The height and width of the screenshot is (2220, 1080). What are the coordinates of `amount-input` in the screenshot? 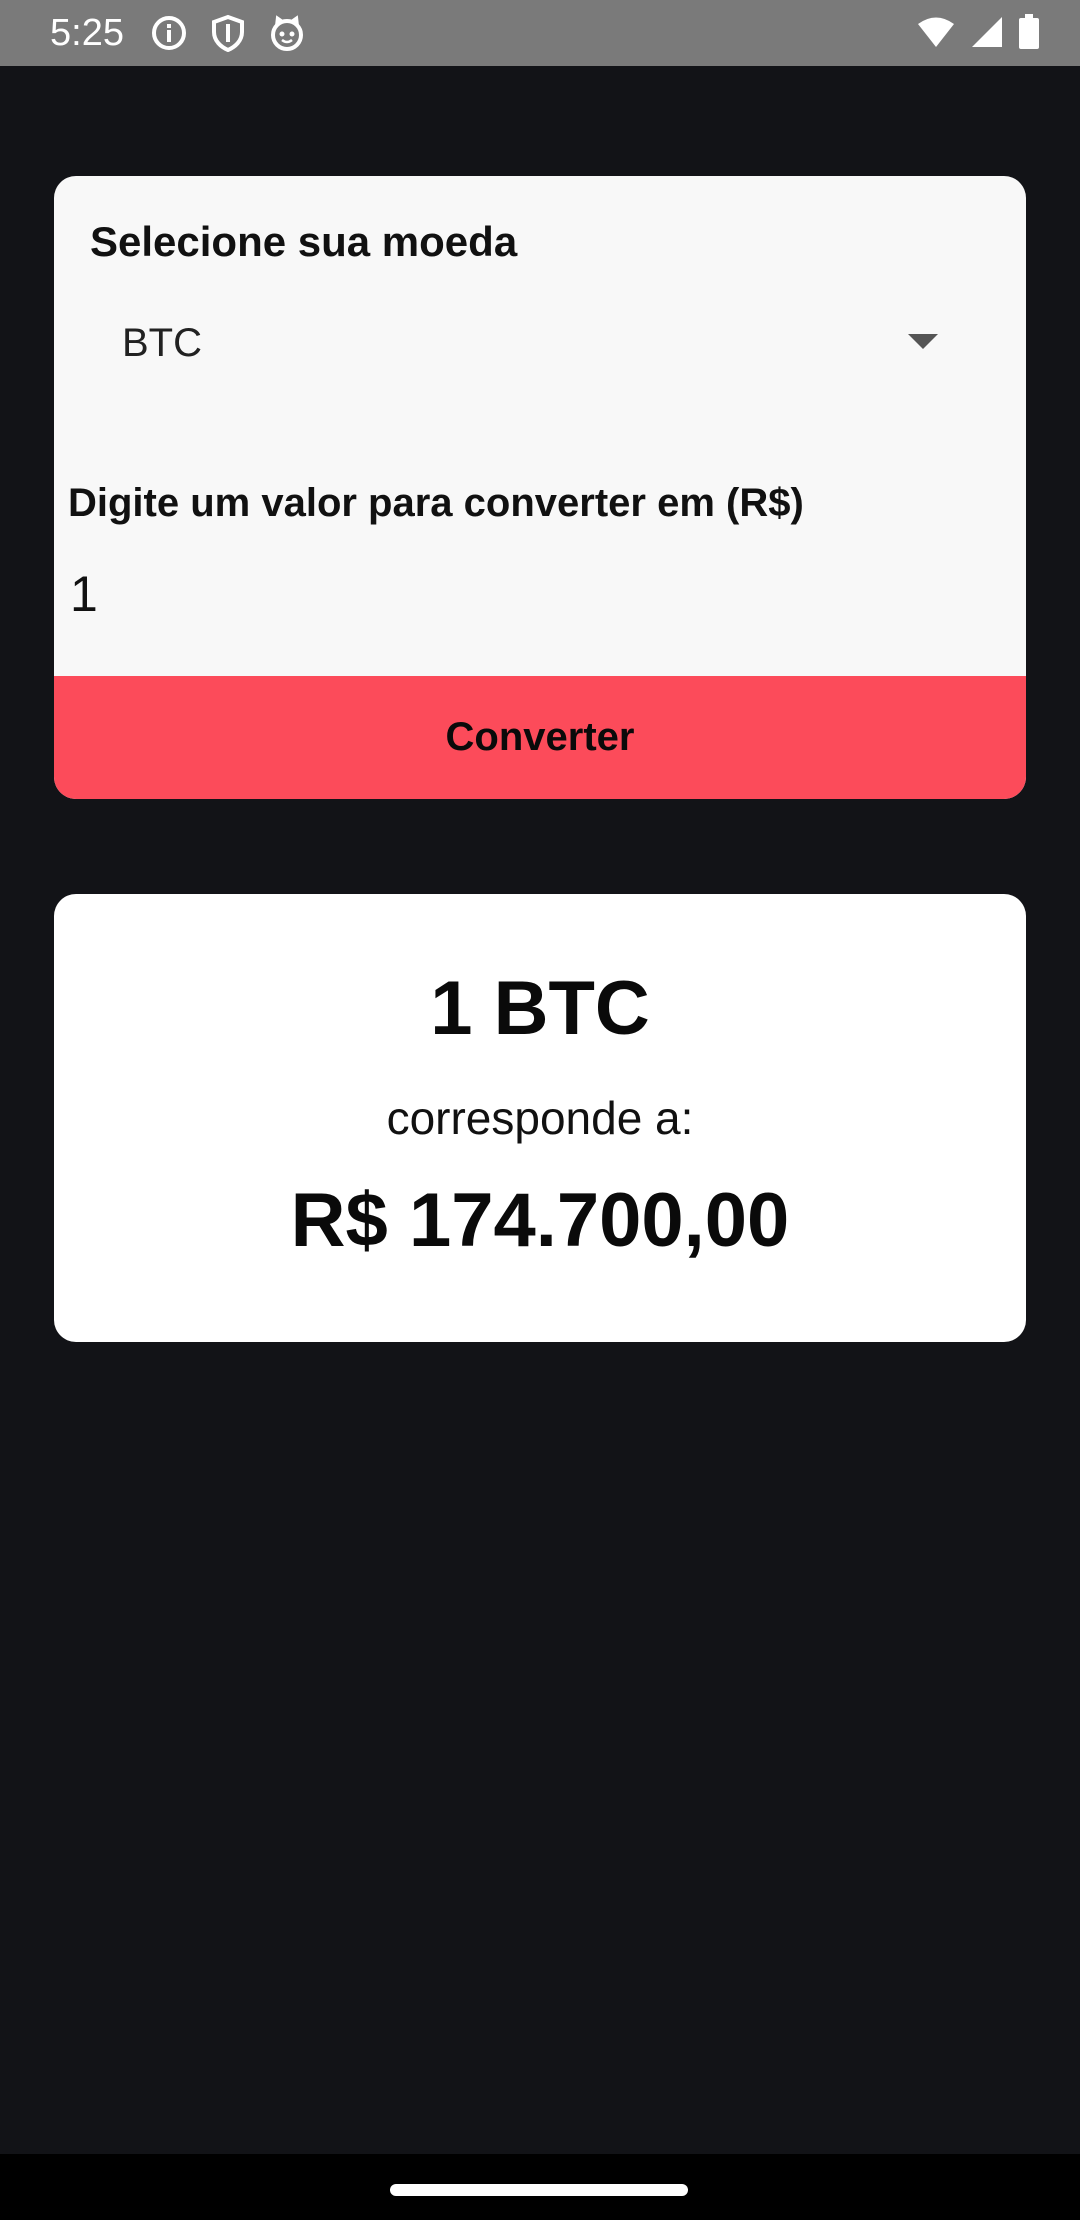 It's located at (520, 594).